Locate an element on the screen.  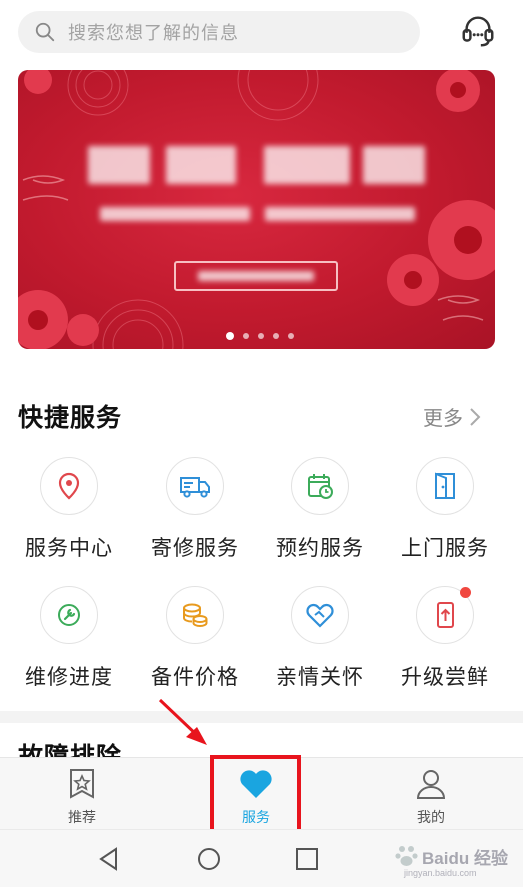
section-divider is located at coordinates (261, 717).